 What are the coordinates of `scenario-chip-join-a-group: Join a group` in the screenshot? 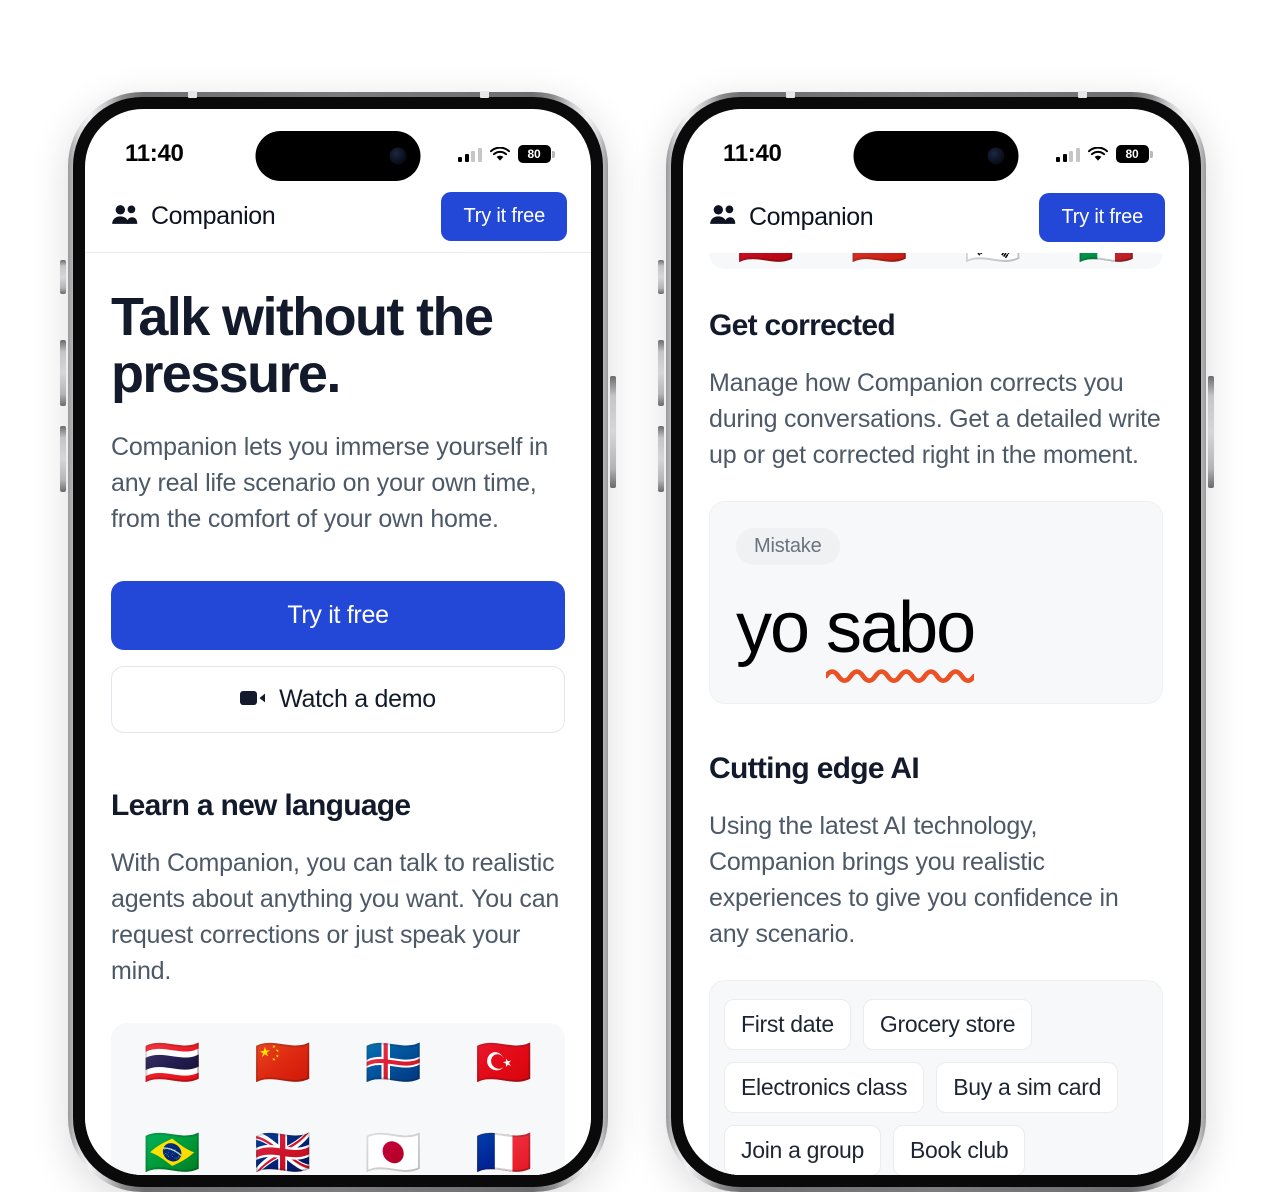 It's located at (802, 1150).